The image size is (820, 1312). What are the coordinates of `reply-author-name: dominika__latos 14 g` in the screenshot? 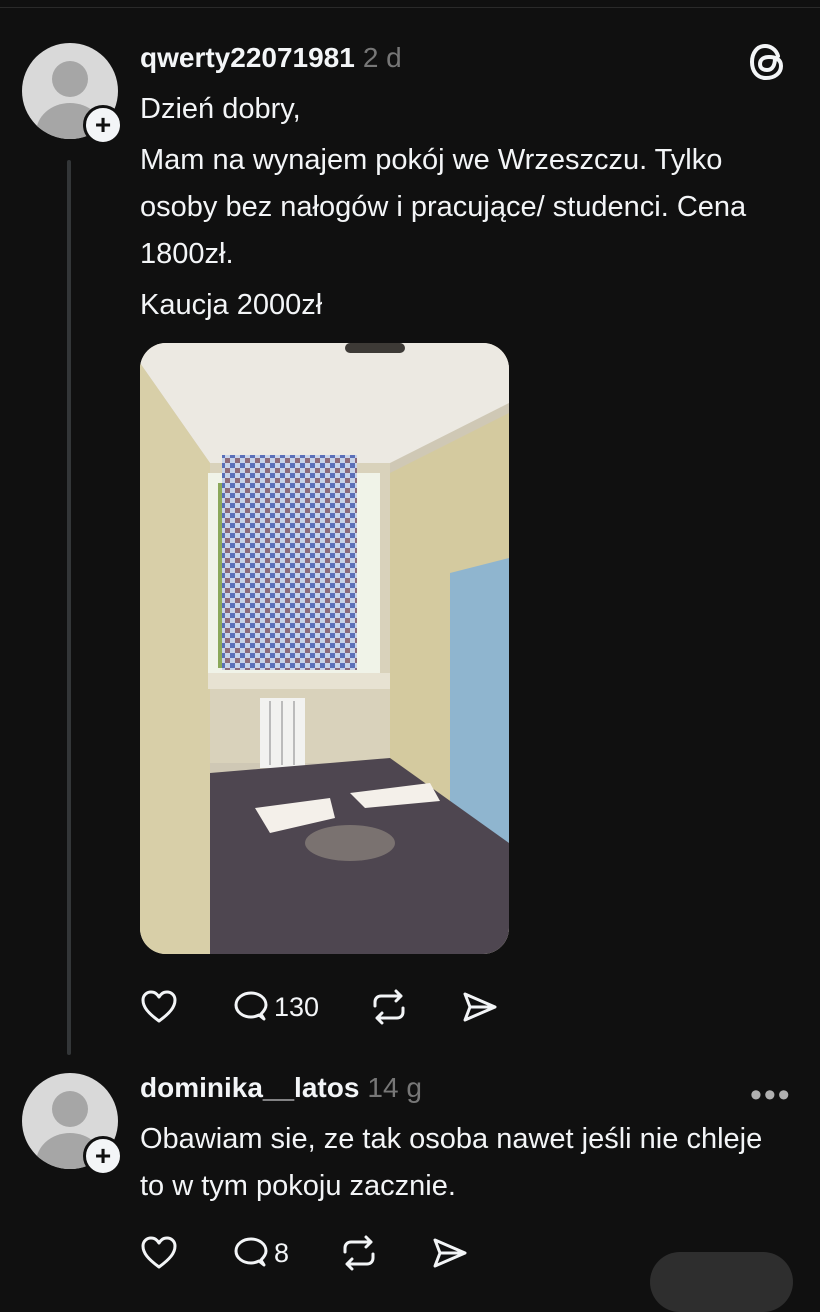 It's located at (281, 1088).